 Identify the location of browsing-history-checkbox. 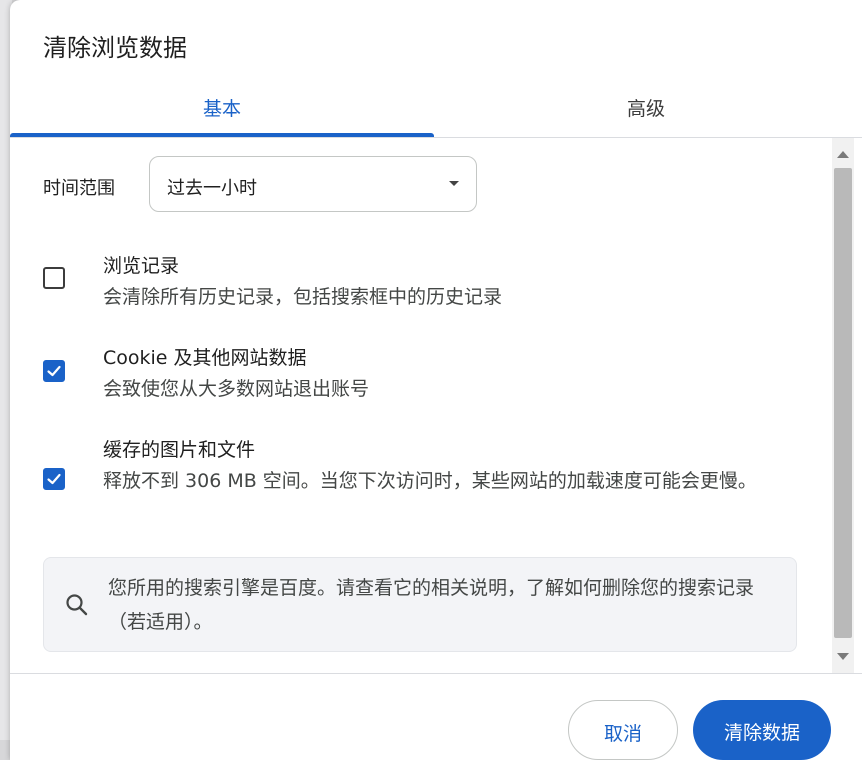
(54, 278).